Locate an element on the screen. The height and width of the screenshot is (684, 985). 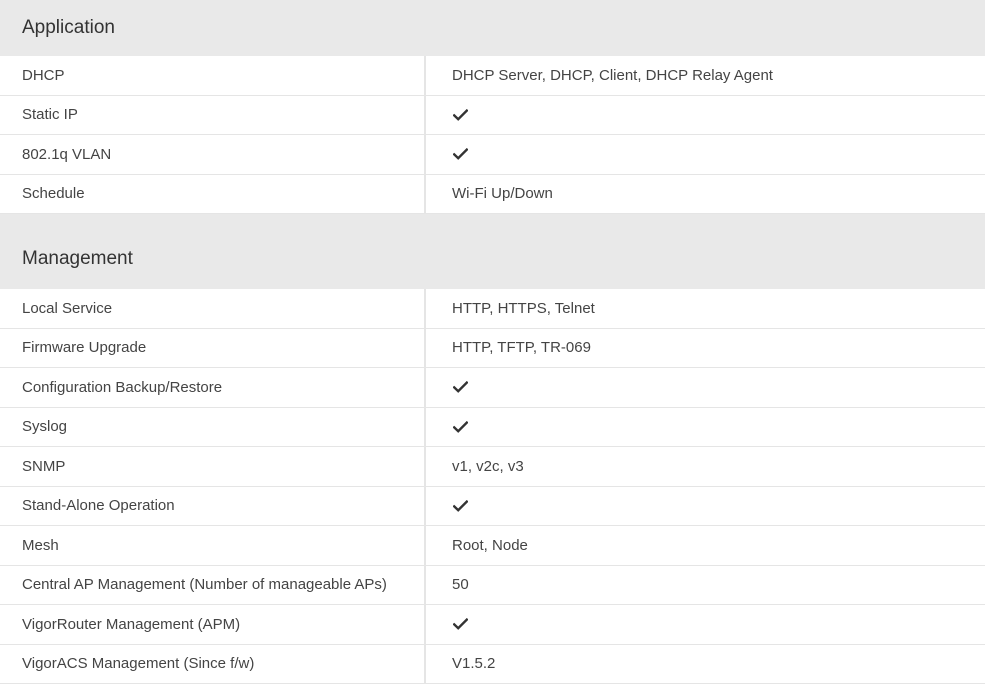
row-label: Configuration Backup/Restore is located at coordinates (213, 387).